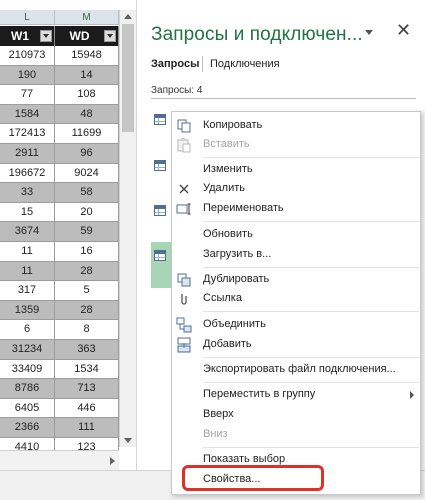 This screenshot has width=425, height=500. I want to click on scroll-right-icon, so click(112, 461).